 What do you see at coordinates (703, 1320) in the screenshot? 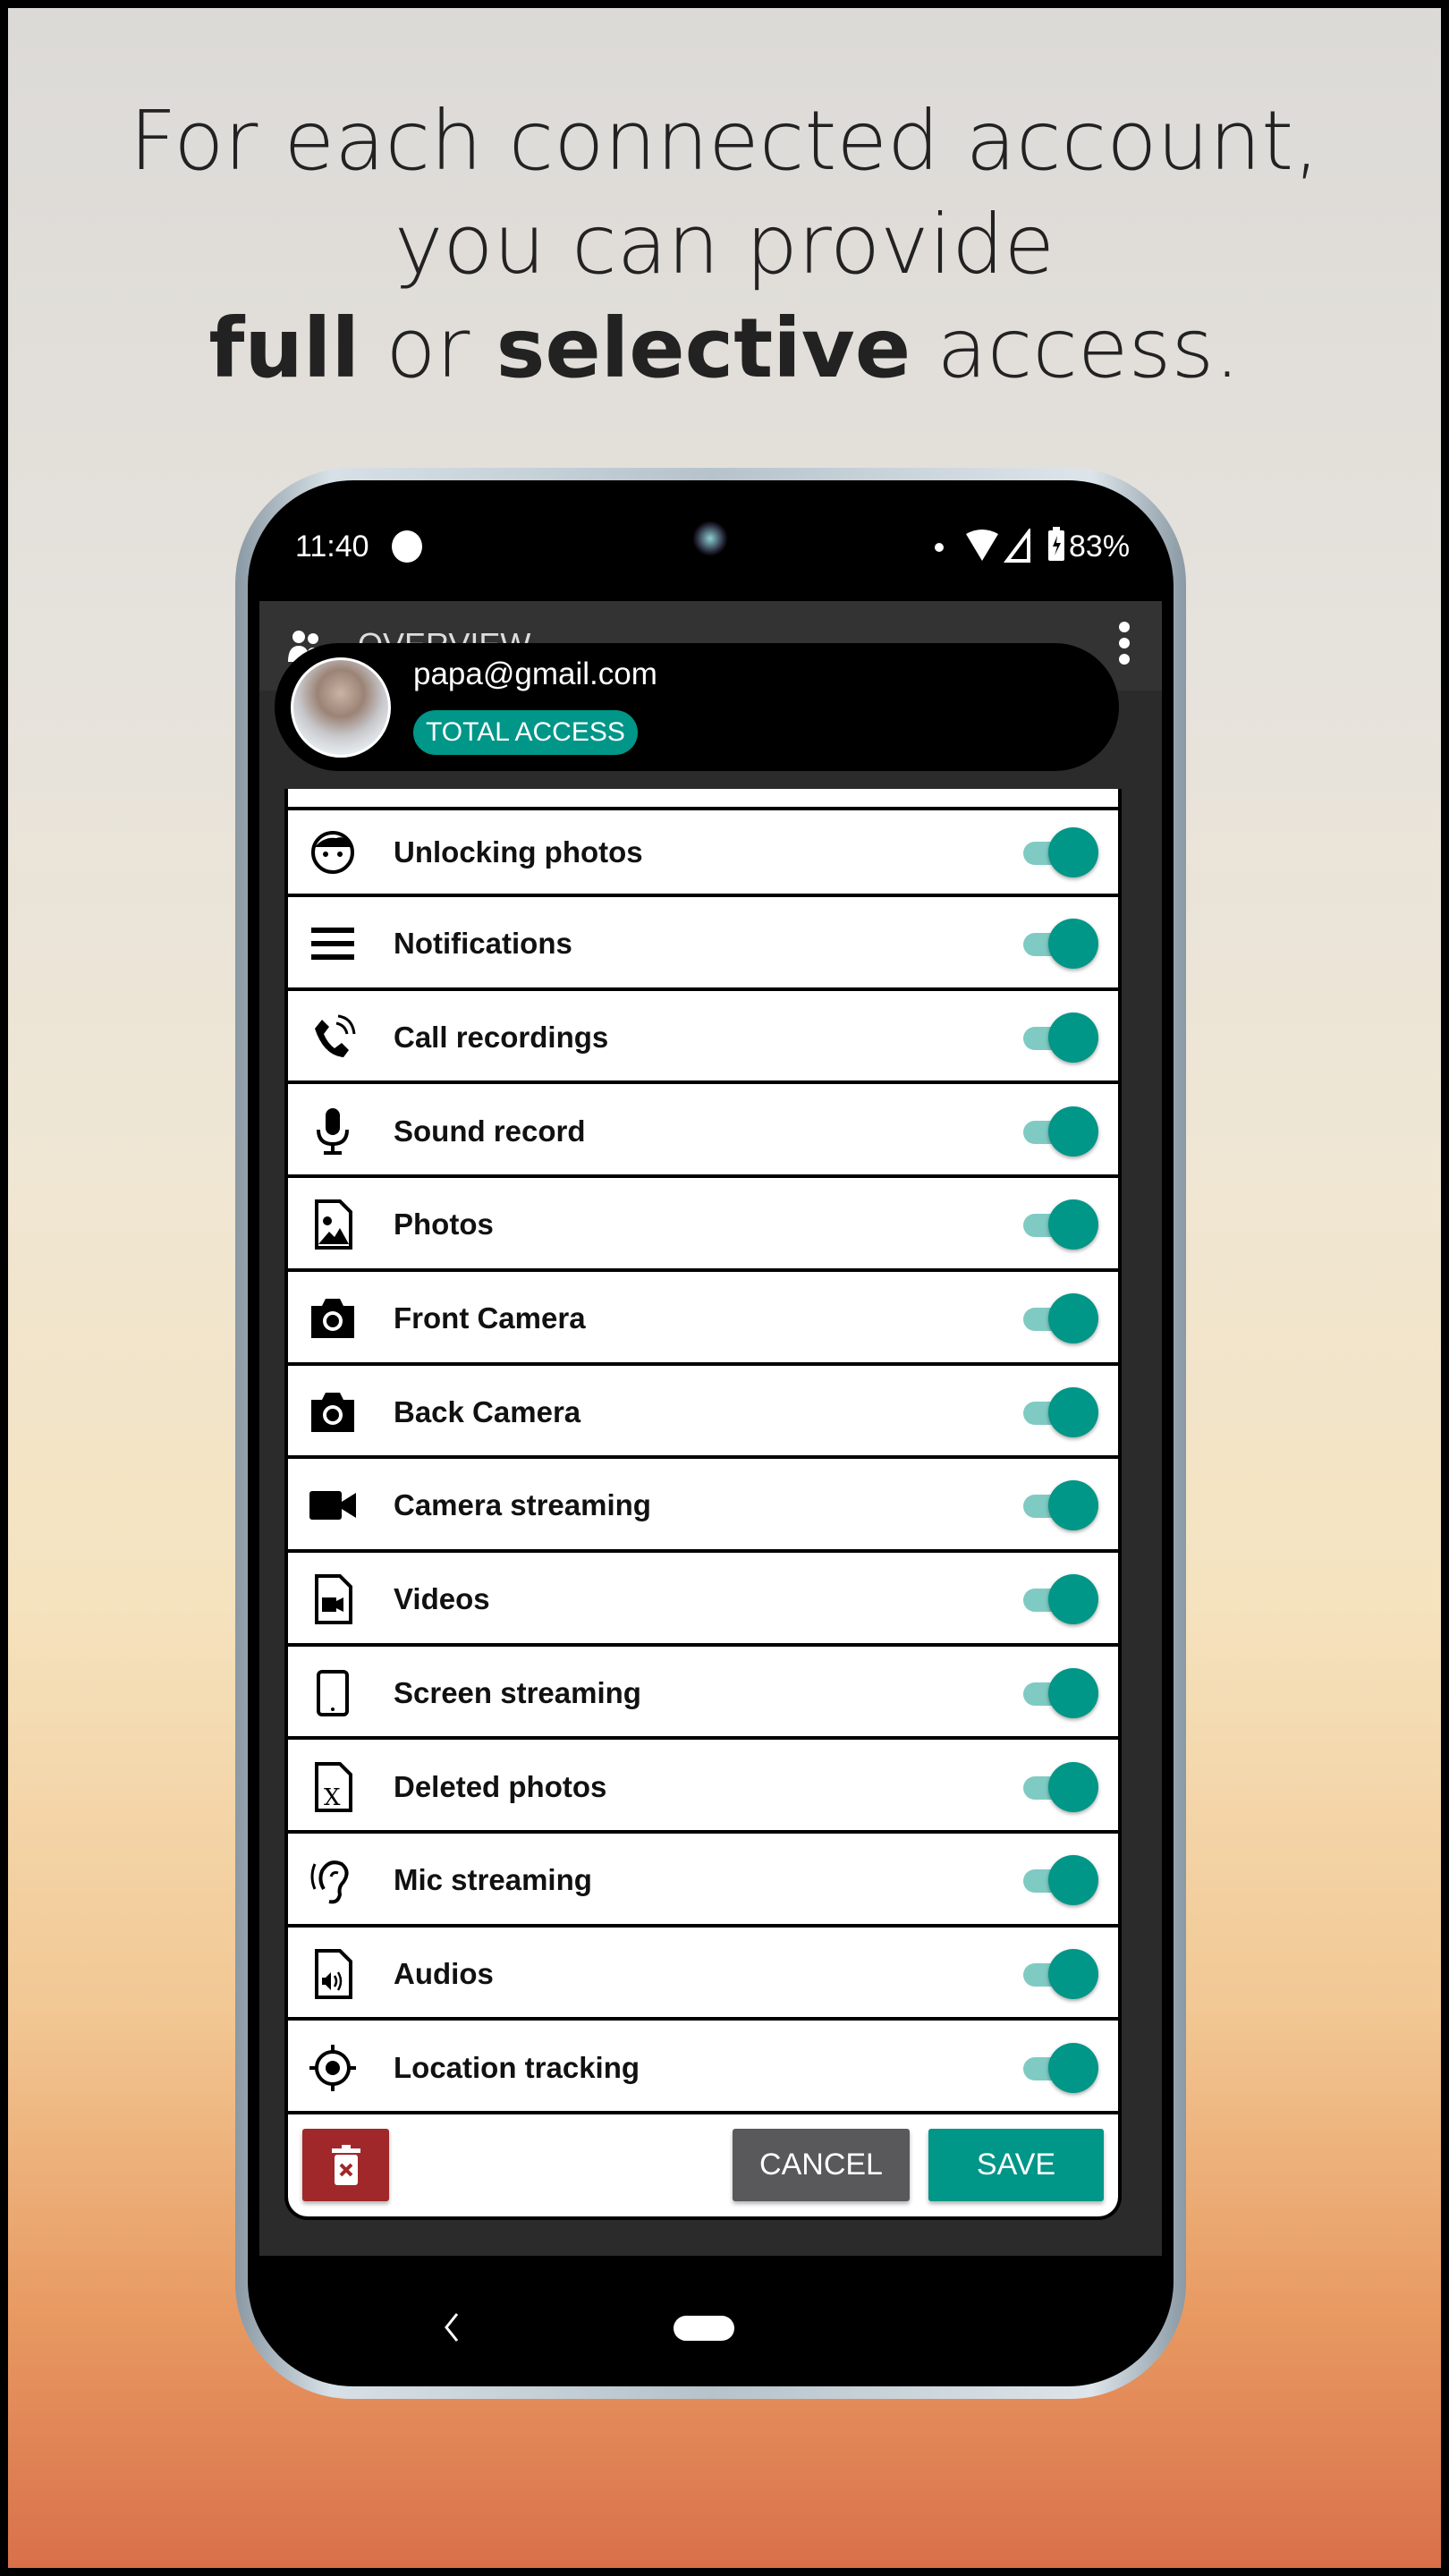
I see `permission-row: Front Camera` at bounding box center [703, 1320].